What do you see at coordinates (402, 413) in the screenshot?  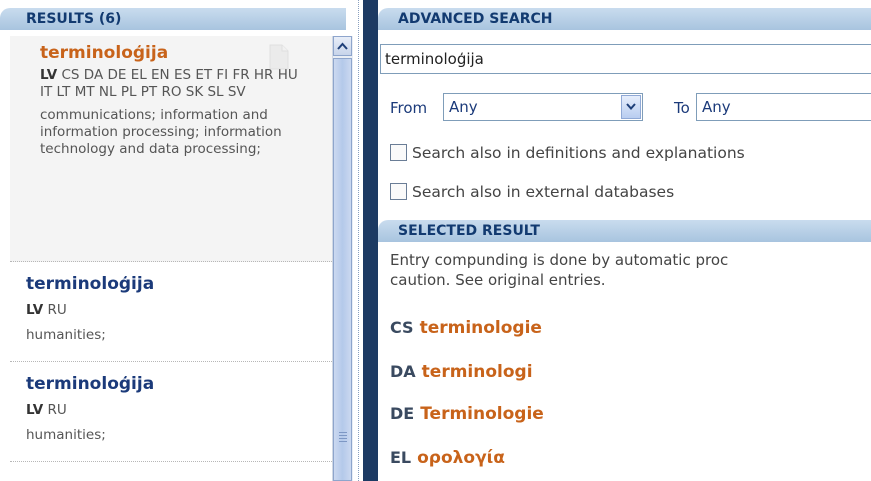 I see `entry-language-code: DE` at bounding box center [402, 413].